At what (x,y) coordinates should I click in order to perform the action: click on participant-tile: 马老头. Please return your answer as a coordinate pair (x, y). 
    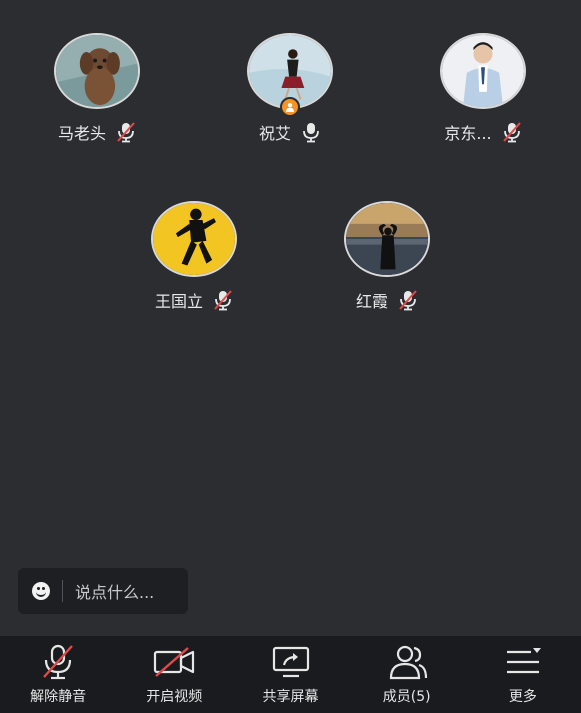
    Looking at the image, I should click on (97, 88).